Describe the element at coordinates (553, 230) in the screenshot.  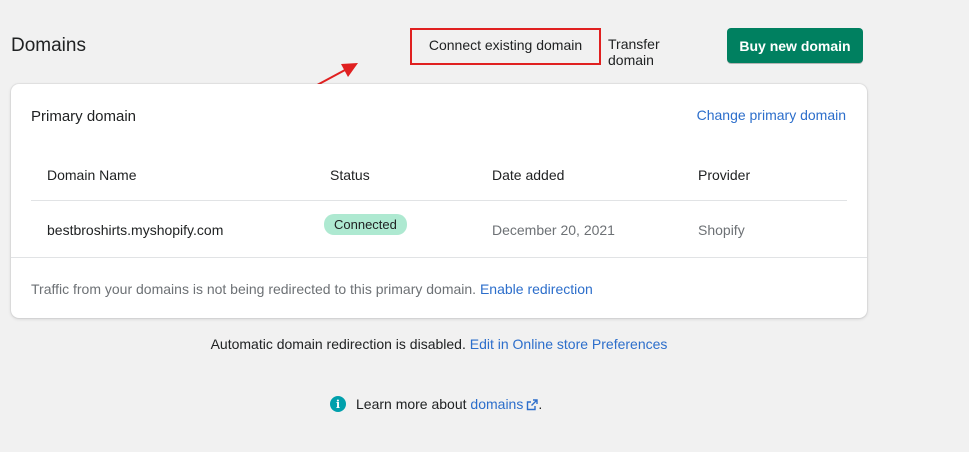
I see `date-added-cell: December 20, 2021` at that location.